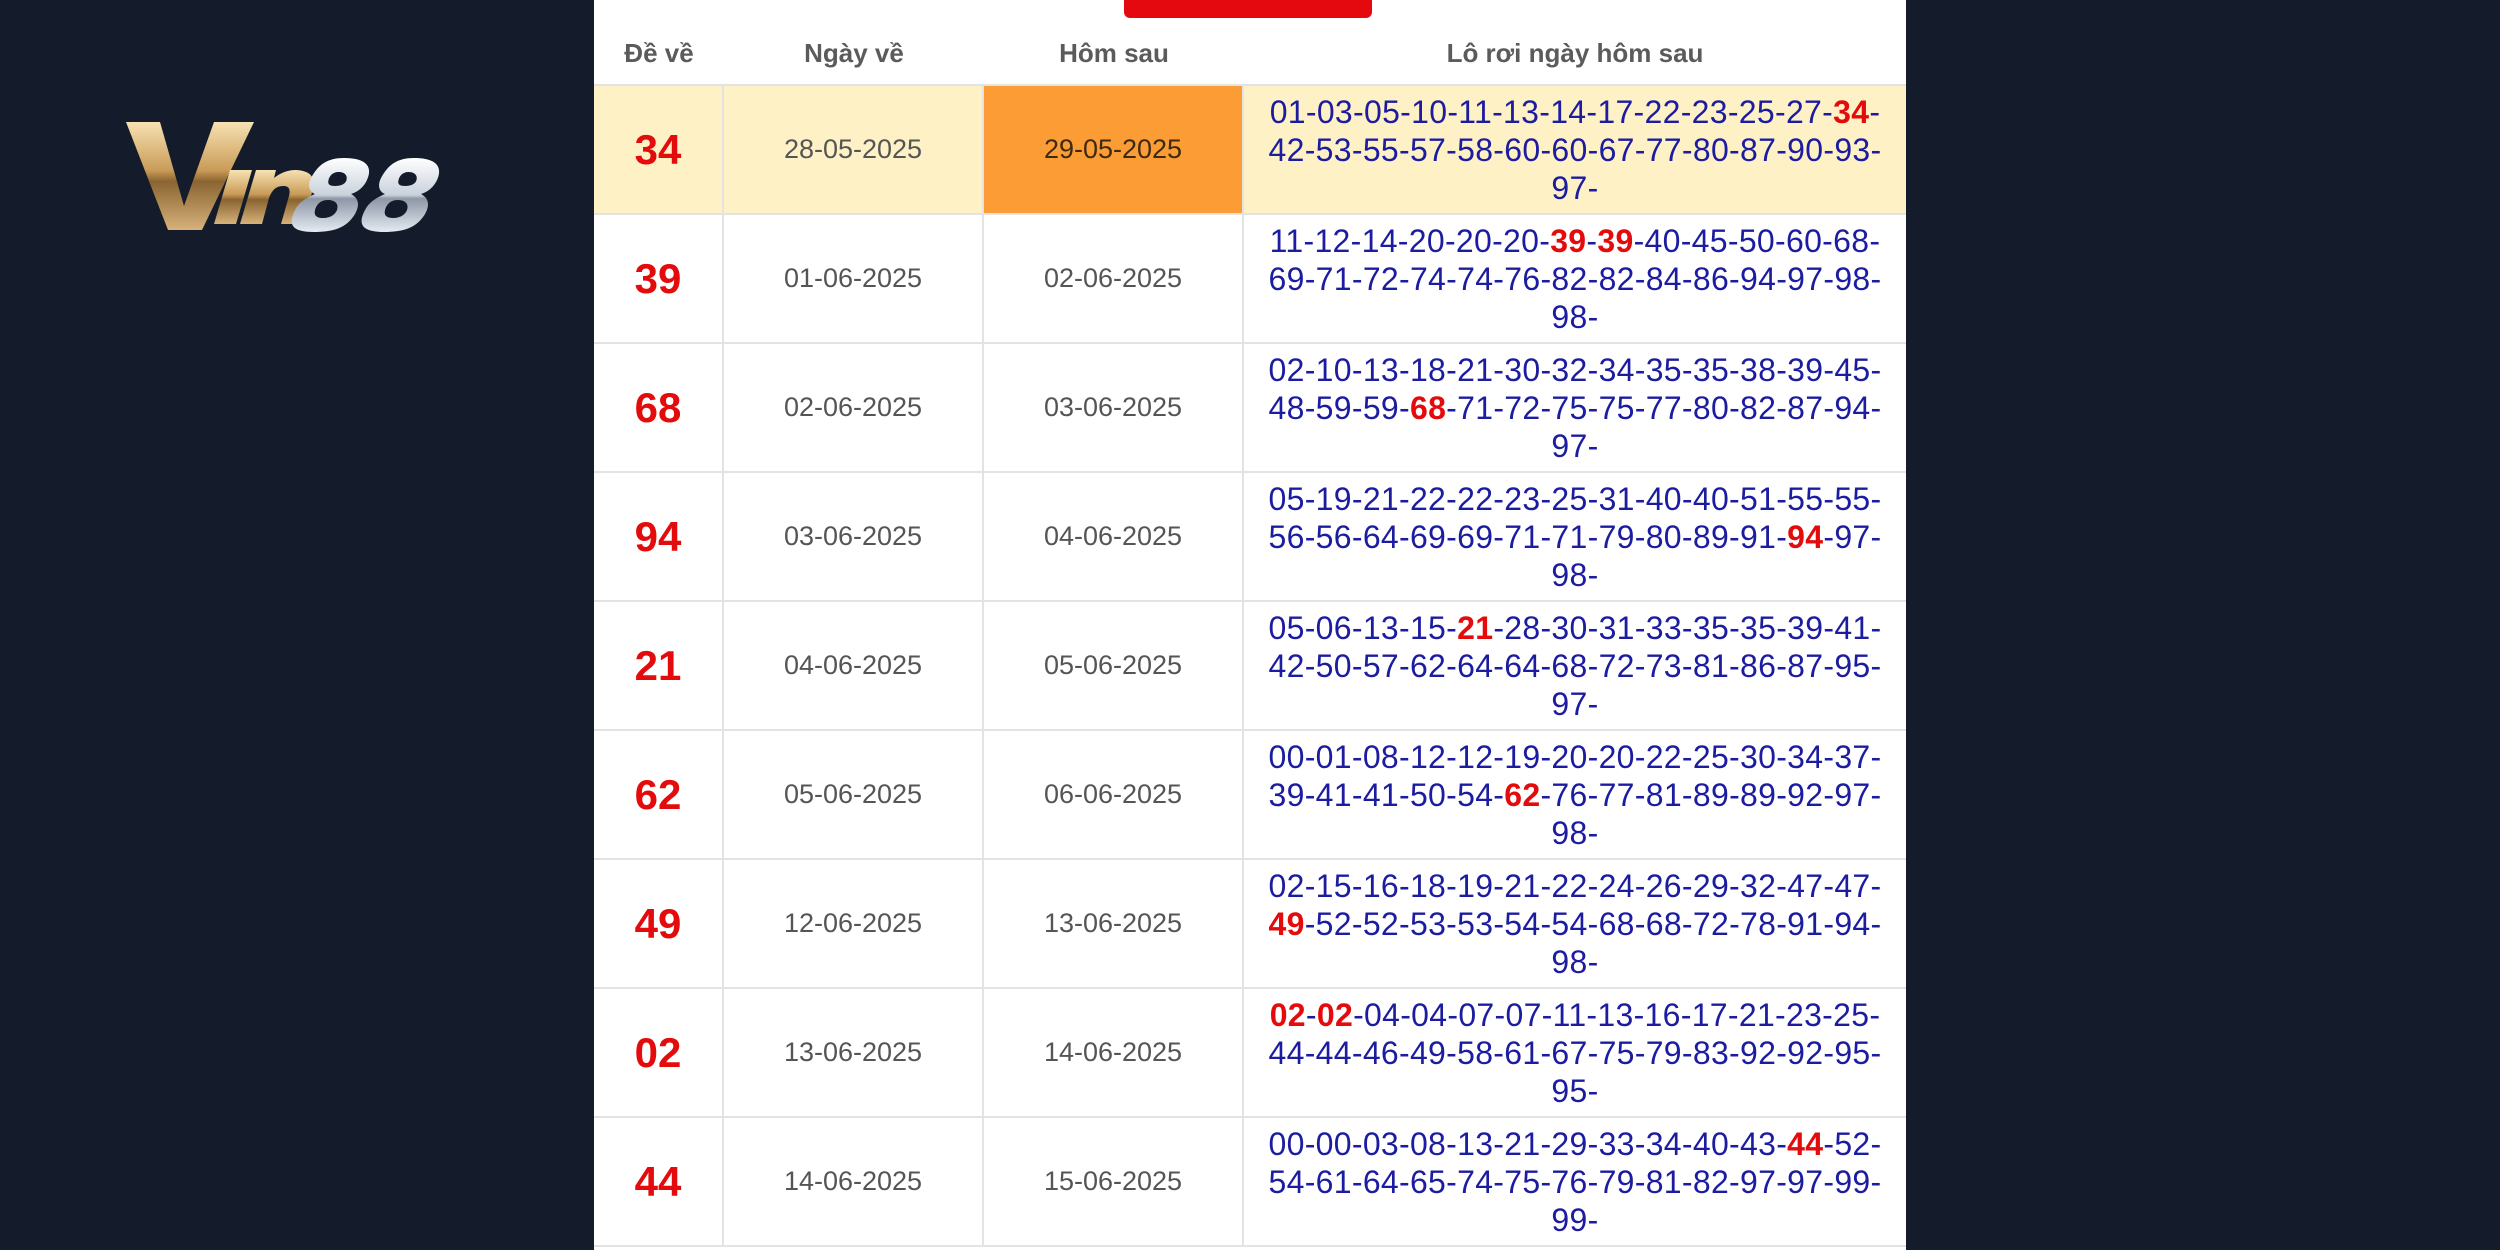 This screenshot has height=1250, width=2500. Describe the element at coordinates (854, 149) in the screenshot. I see `ngay-ve-value: 28-05-2025` at that location.